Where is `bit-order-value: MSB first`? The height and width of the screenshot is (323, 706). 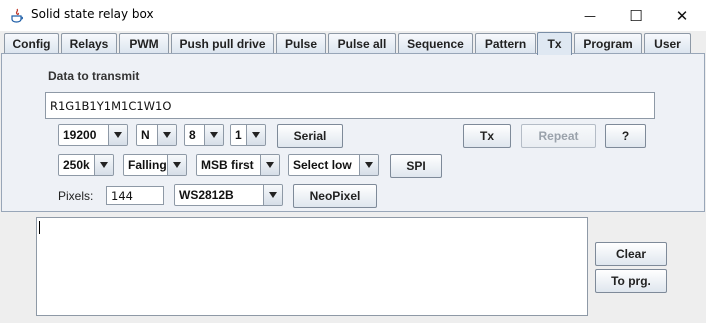
bit-order-value: MSB first is located at coordinates (229, 165).